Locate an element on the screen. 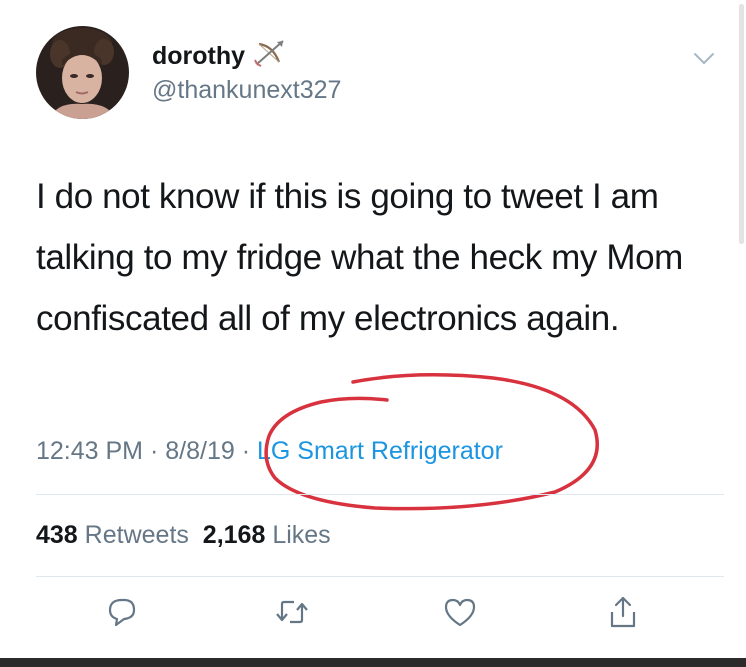 The height and width of the screenshot is (667, 746). bow-and-arrow-icon is located at coordinates (271, 56).